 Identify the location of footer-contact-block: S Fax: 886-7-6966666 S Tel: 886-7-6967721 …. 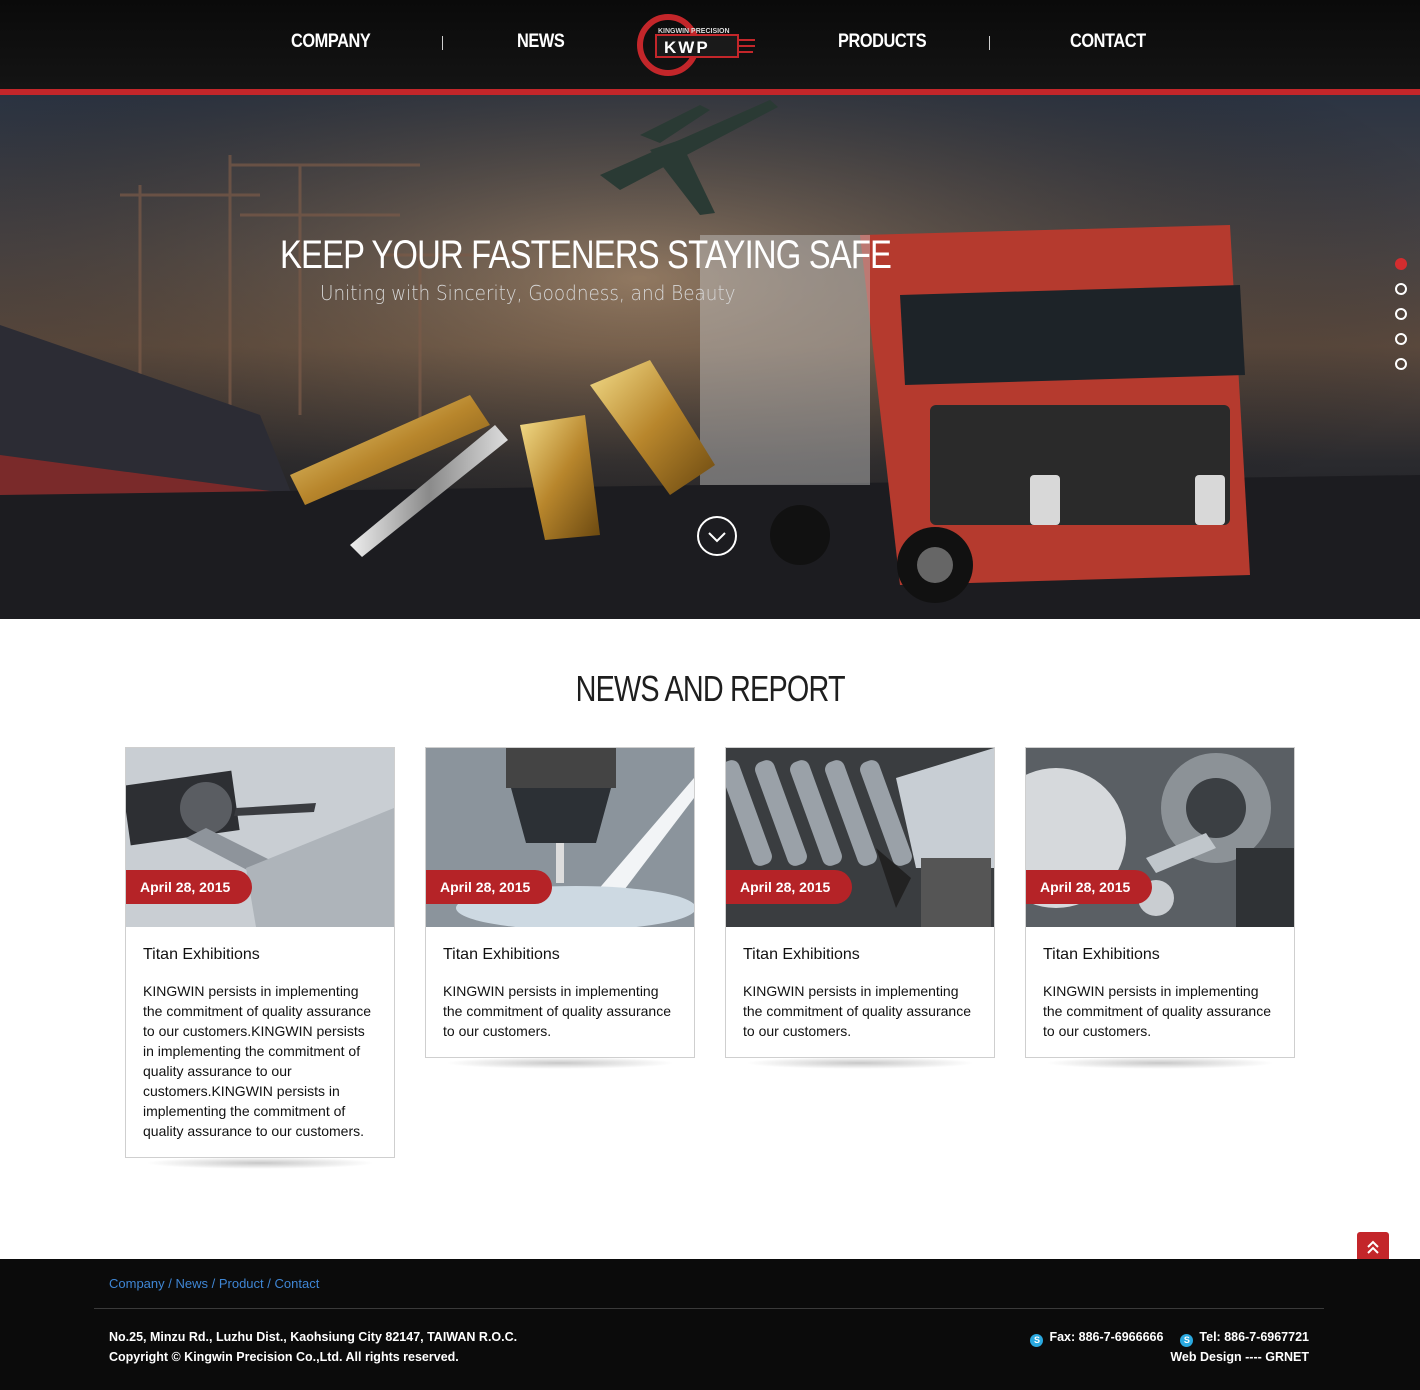
(1169, 1347).